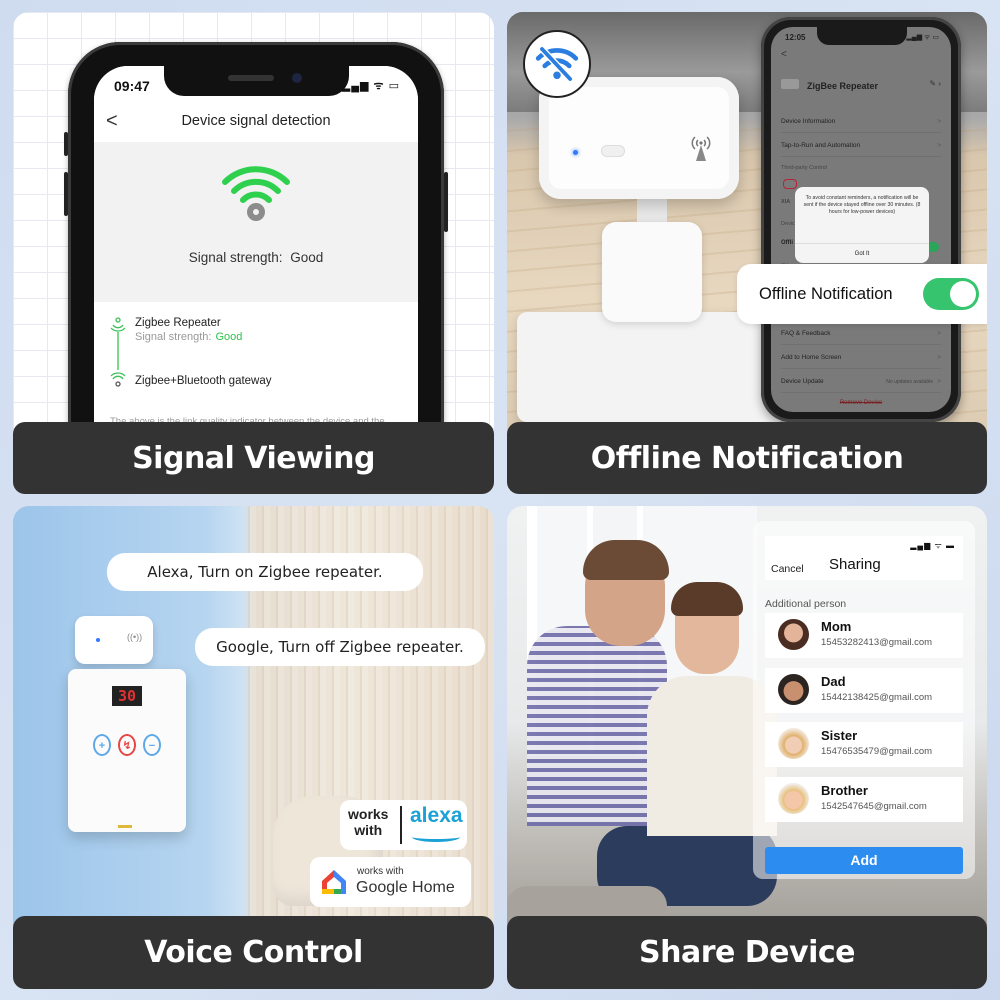 This screenshot has width=1000, height=1000. What do you see at coordinates (403, 825) in the screenshot?
I see `works-with-alexa-badge: works with alexa` at bounding box center [403, 825].